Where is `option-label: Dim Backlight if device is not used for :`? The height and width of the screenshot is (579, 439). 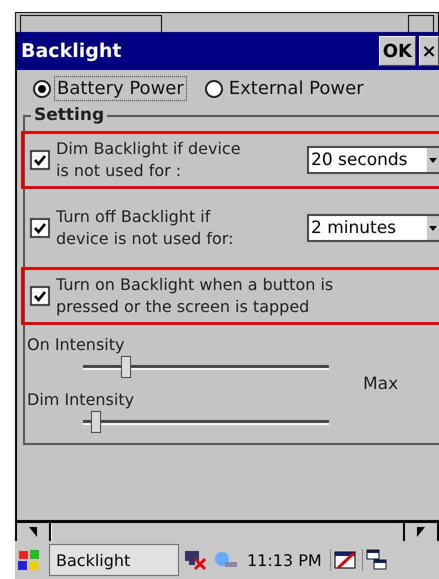 option-label: Dim Backlight if device is not used for : is located at coordinates (149, 160).